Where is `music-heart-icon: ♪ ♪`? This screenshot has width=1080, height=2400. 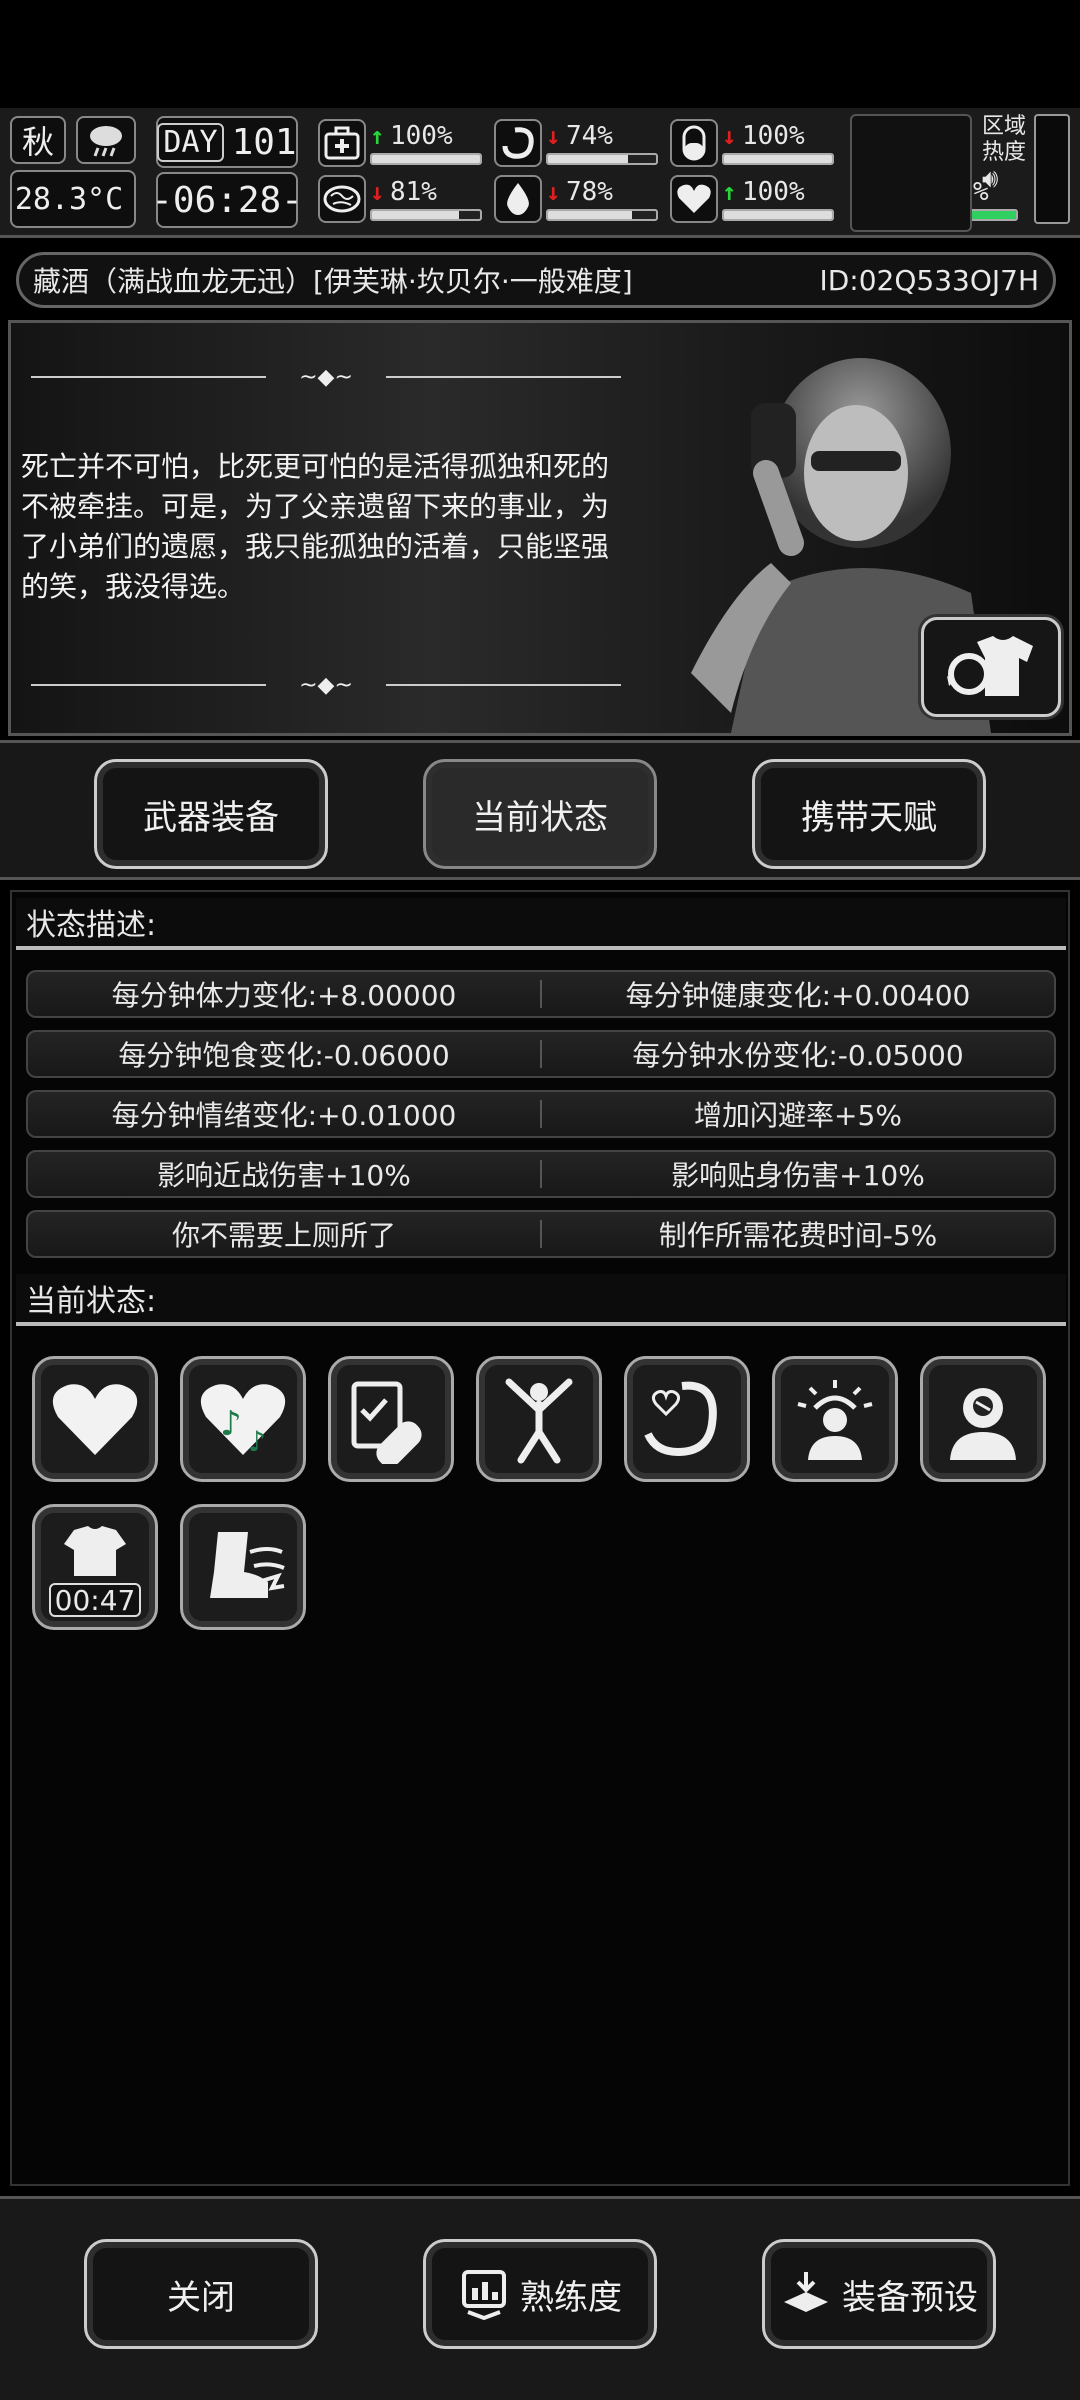 music-heart-icon: ♪ ♪ is located at coordinates (243, 1421).